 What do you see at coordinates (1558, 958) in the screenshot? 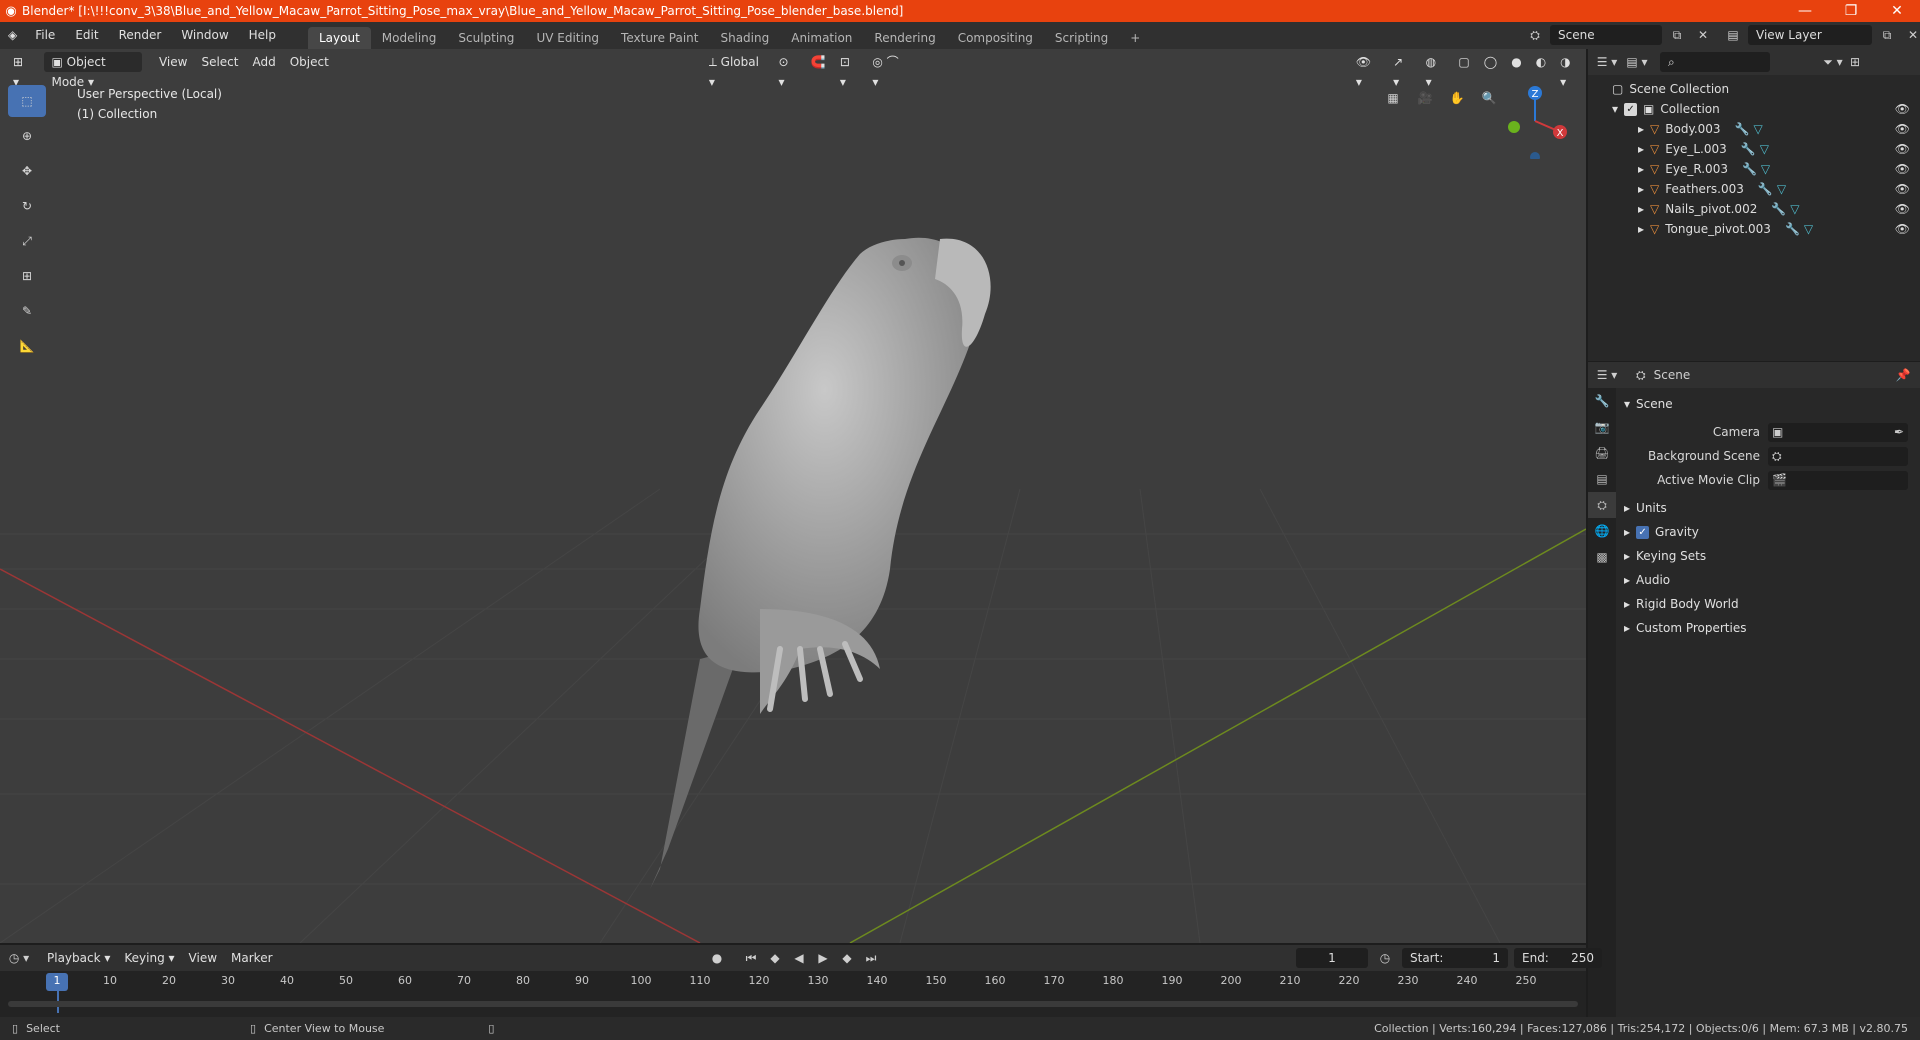
I see `end-frame-field: End: 250` at bounding box center [1558, 958].